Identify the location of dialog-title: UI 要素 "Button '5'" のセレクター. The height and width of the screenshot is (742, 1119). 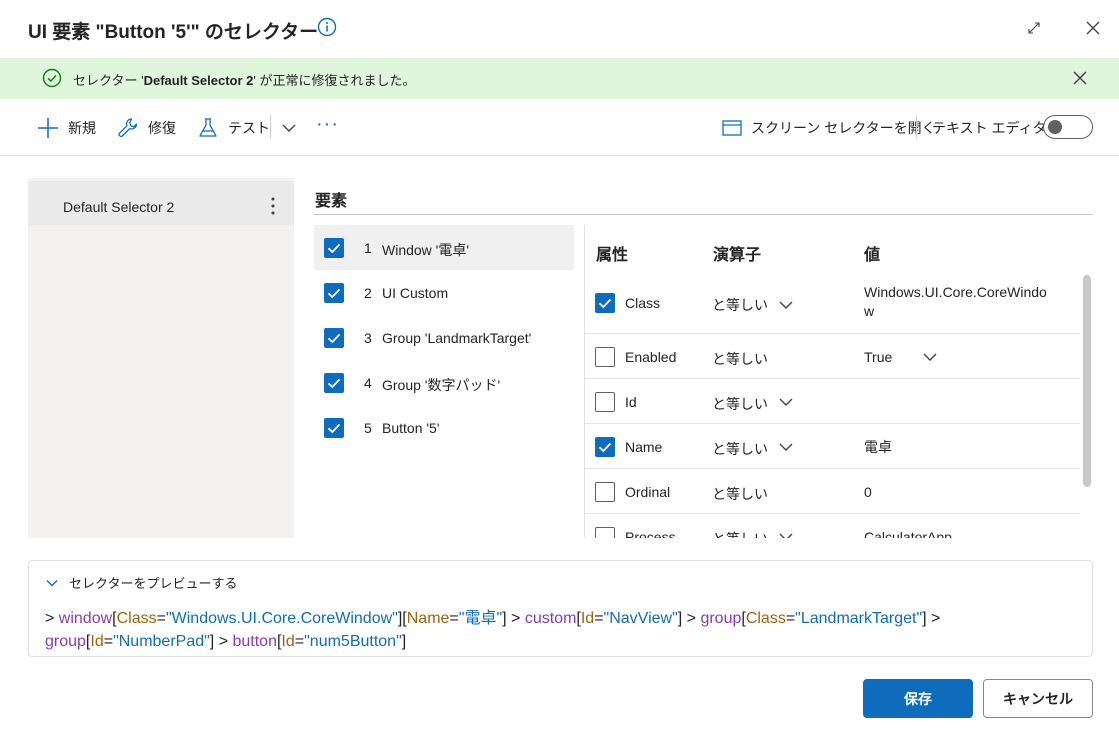
(173, 32).